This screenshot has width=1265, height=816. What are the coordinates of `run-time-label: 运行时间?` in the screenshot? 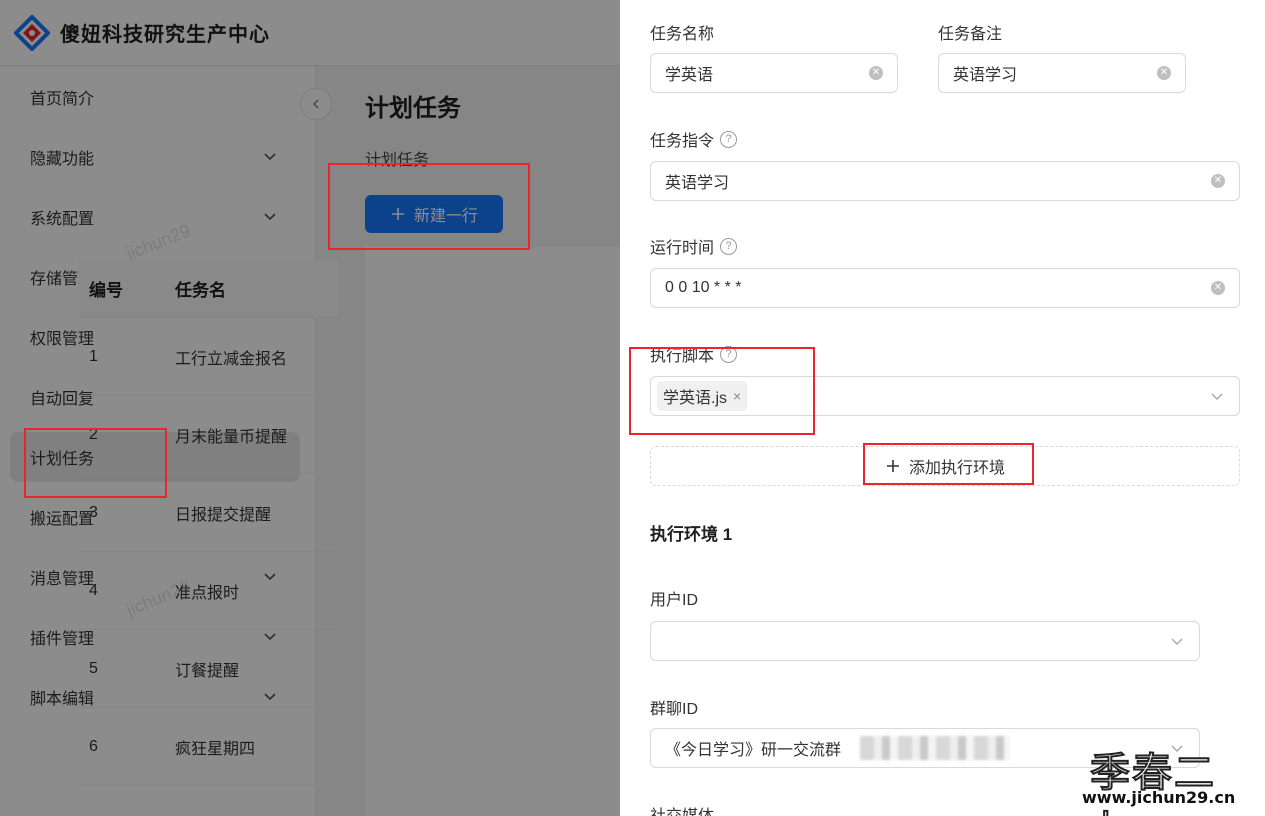 It's located at (694, 246).